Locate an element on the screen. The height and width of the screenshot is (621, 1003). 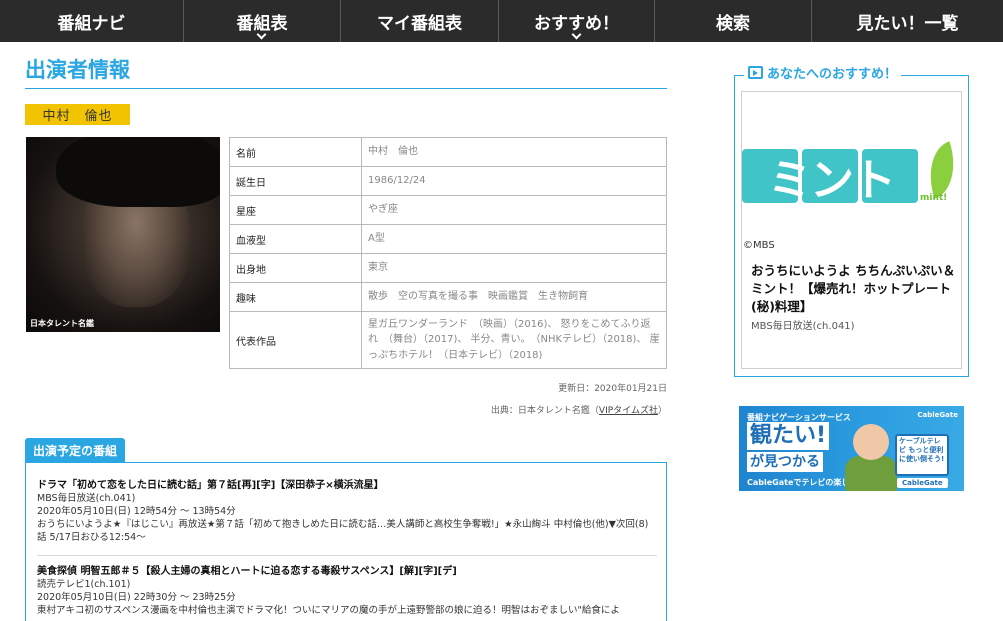
schedule-tab: 出演予定の番組 is located at coordinates (75, 450).